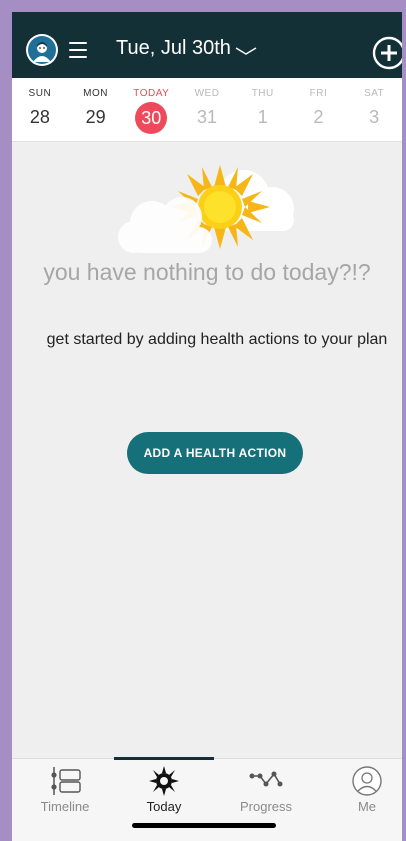 Image resolution: width=406 pixels, height=841 pixels. I want to click on day-thu: THU 1, so click(262, 110).